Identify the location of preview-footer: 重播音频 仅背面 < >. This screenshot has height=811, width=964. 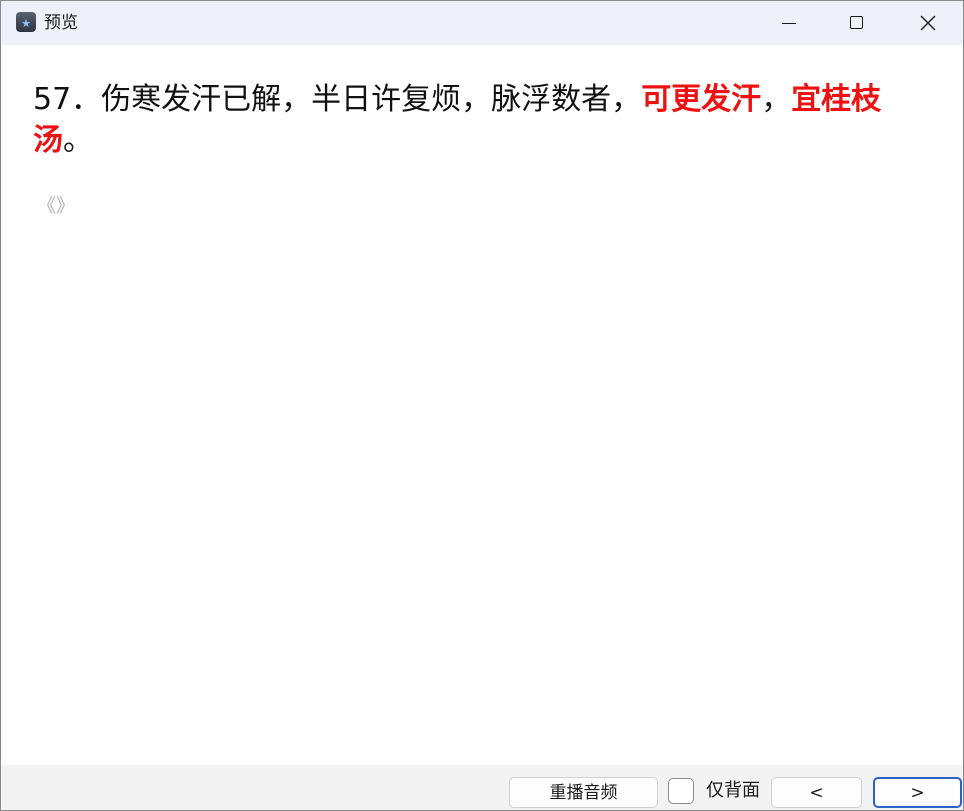
(482, 787).